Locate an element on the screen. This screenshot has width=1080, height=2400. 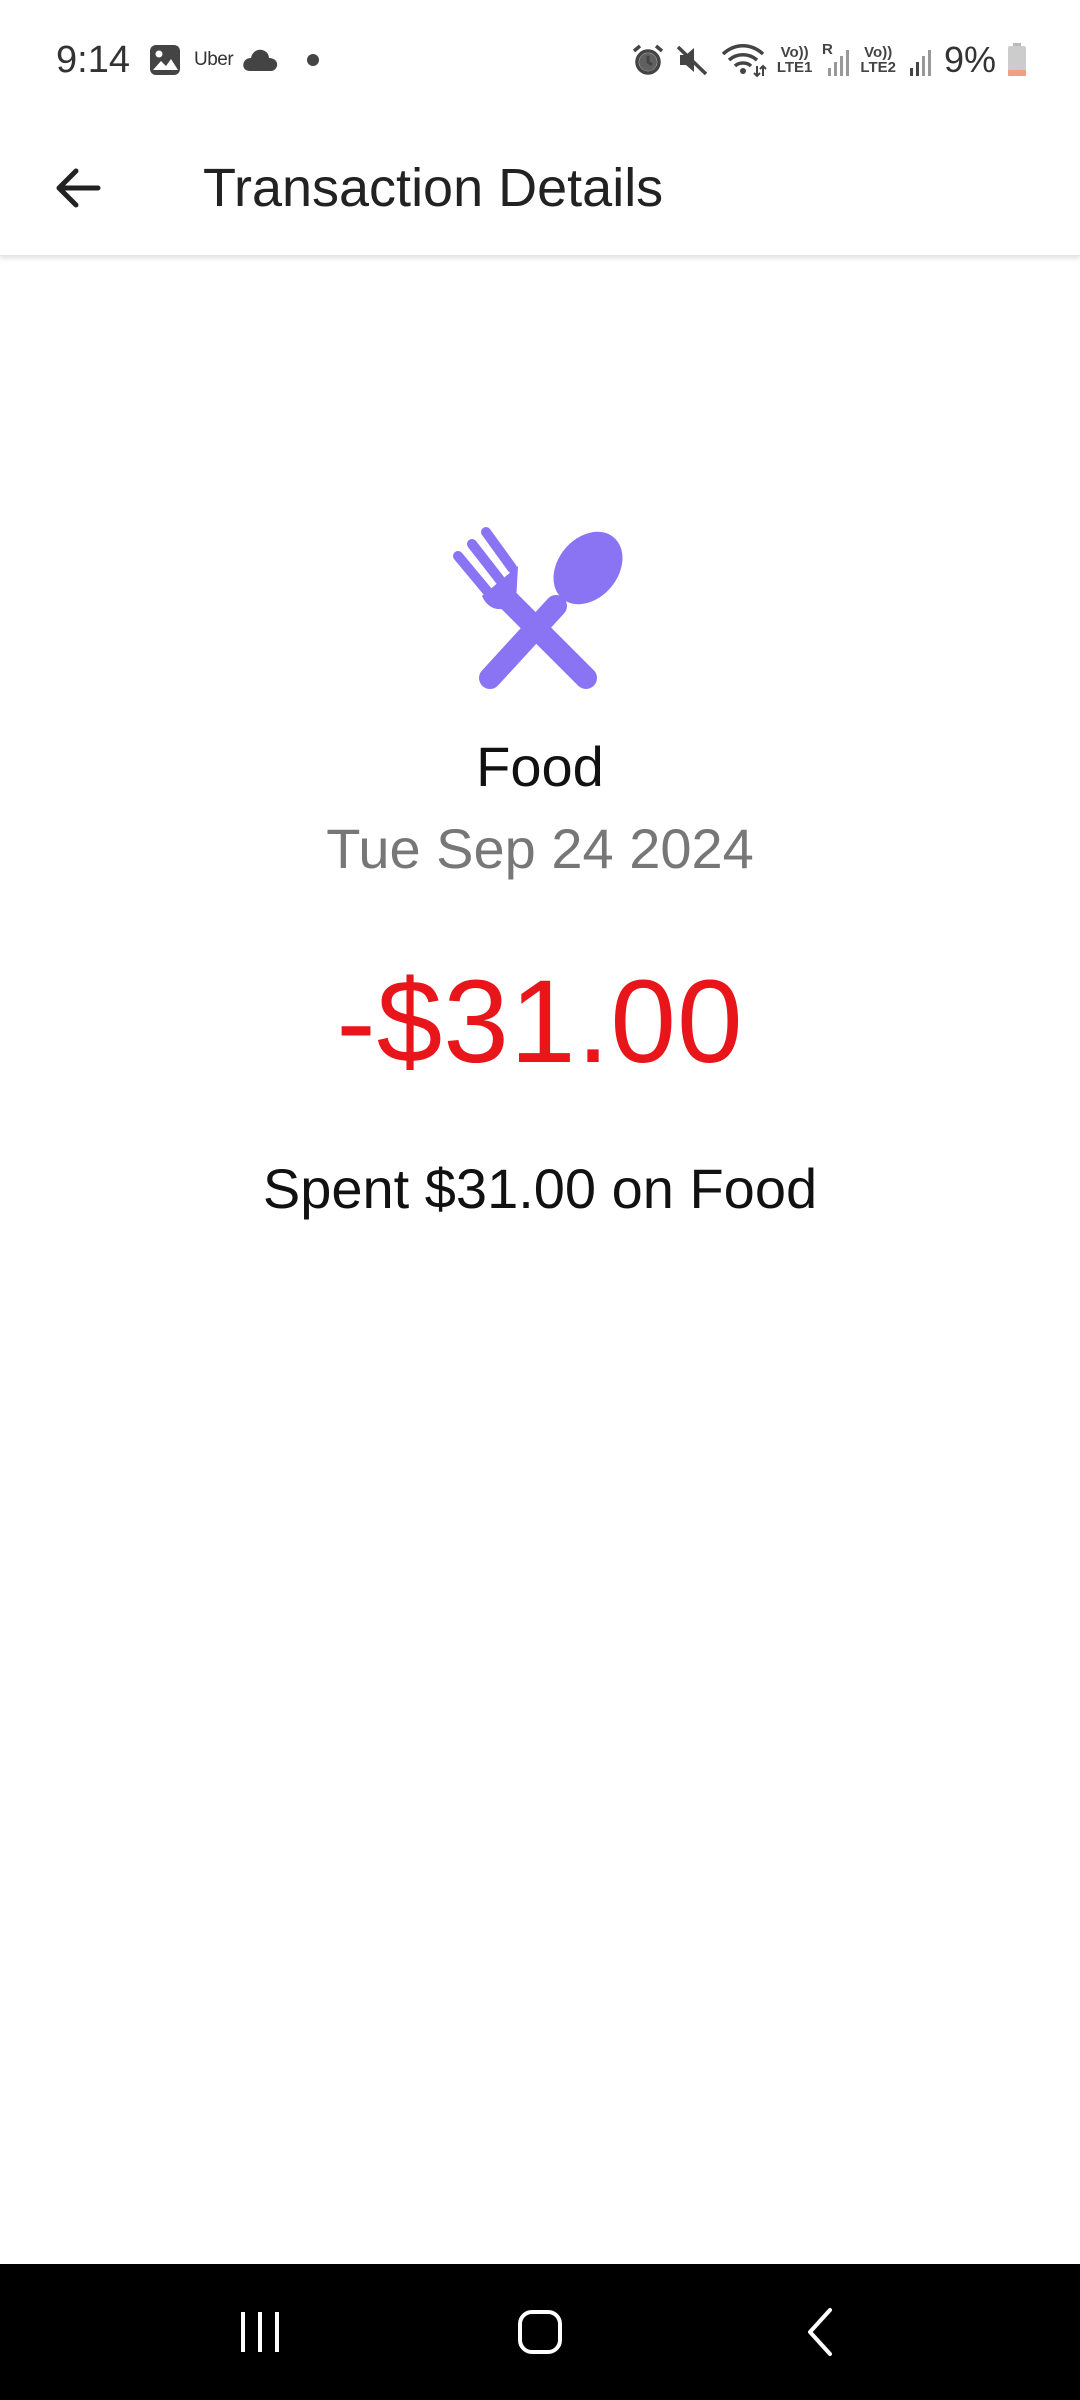
gallery-icon is located at coordinates (165, 60).